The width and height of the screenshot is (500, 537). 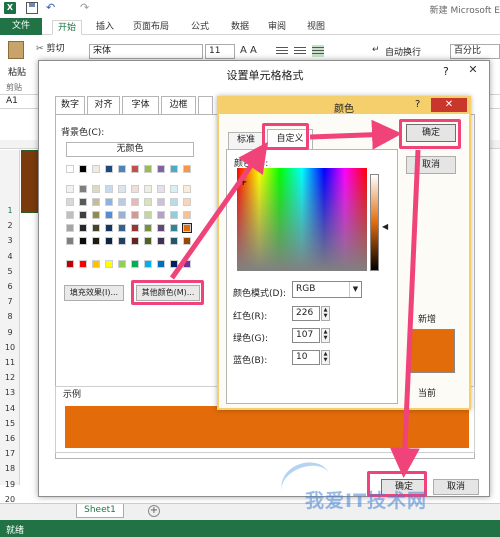 I want to click on tab-view: 视图, so click(x=316, y=27).